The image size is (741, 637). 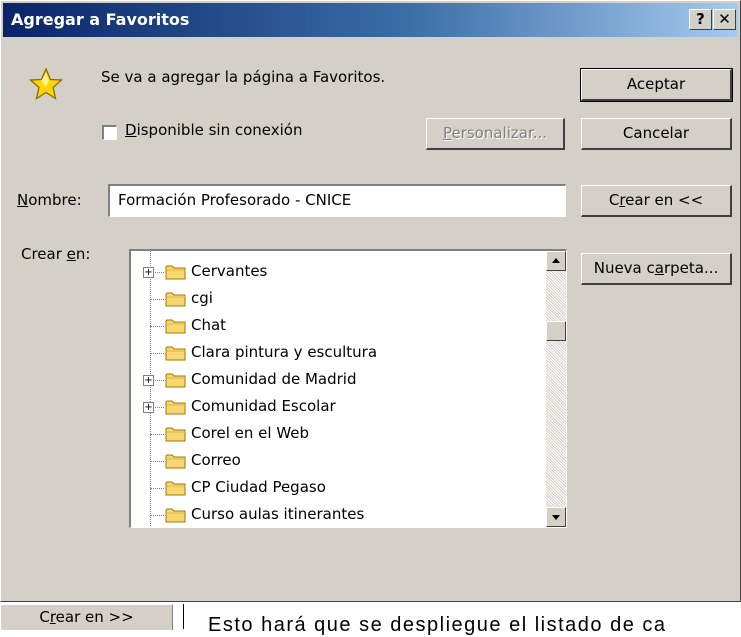 I want to click on folder-name: CP Ciudad Pegaso, so click(x=258, y=487).